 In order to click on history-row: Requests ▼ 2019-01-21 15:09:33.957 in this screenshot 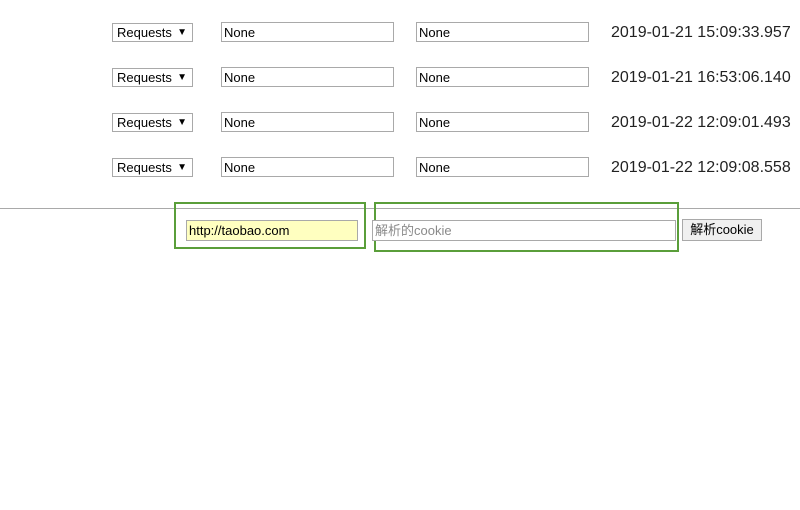, I will do `click(400, 33)`.